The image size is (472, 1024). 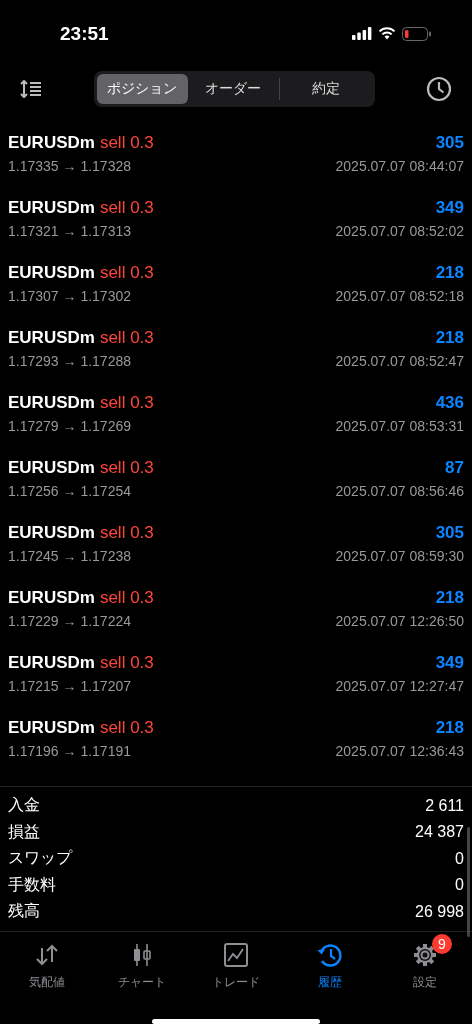 What do you see at coordinates (69, 360) in the screenshot?
I see `deal-prices: 1.17293 → 1.17288` at bounding box center [69, 360].